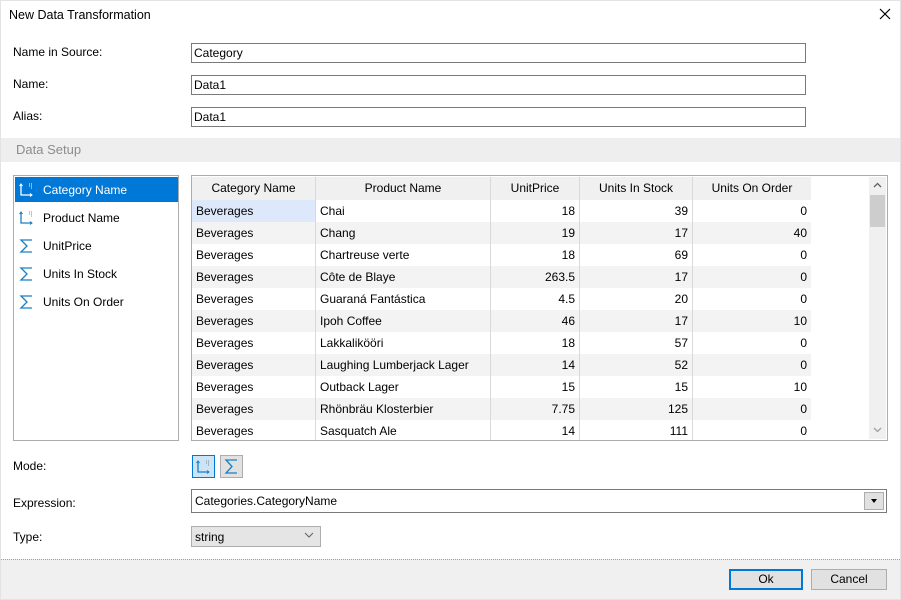  What do you see at coordinates (766, 579) in the screenshot?
I see `ok-button: Ok` at bounding box center [766, 579].